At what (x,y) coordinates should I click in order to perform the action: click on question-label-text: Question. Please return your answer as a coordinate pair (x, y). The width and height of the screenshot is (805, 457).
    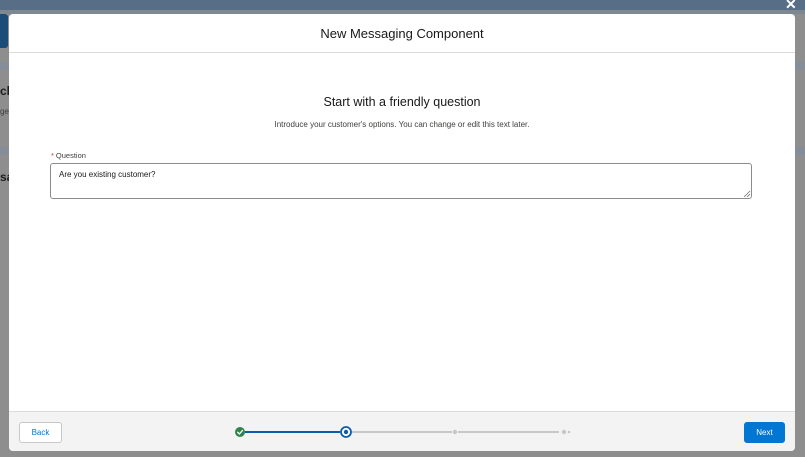
    Looking at the image, I should click on (70, 155).